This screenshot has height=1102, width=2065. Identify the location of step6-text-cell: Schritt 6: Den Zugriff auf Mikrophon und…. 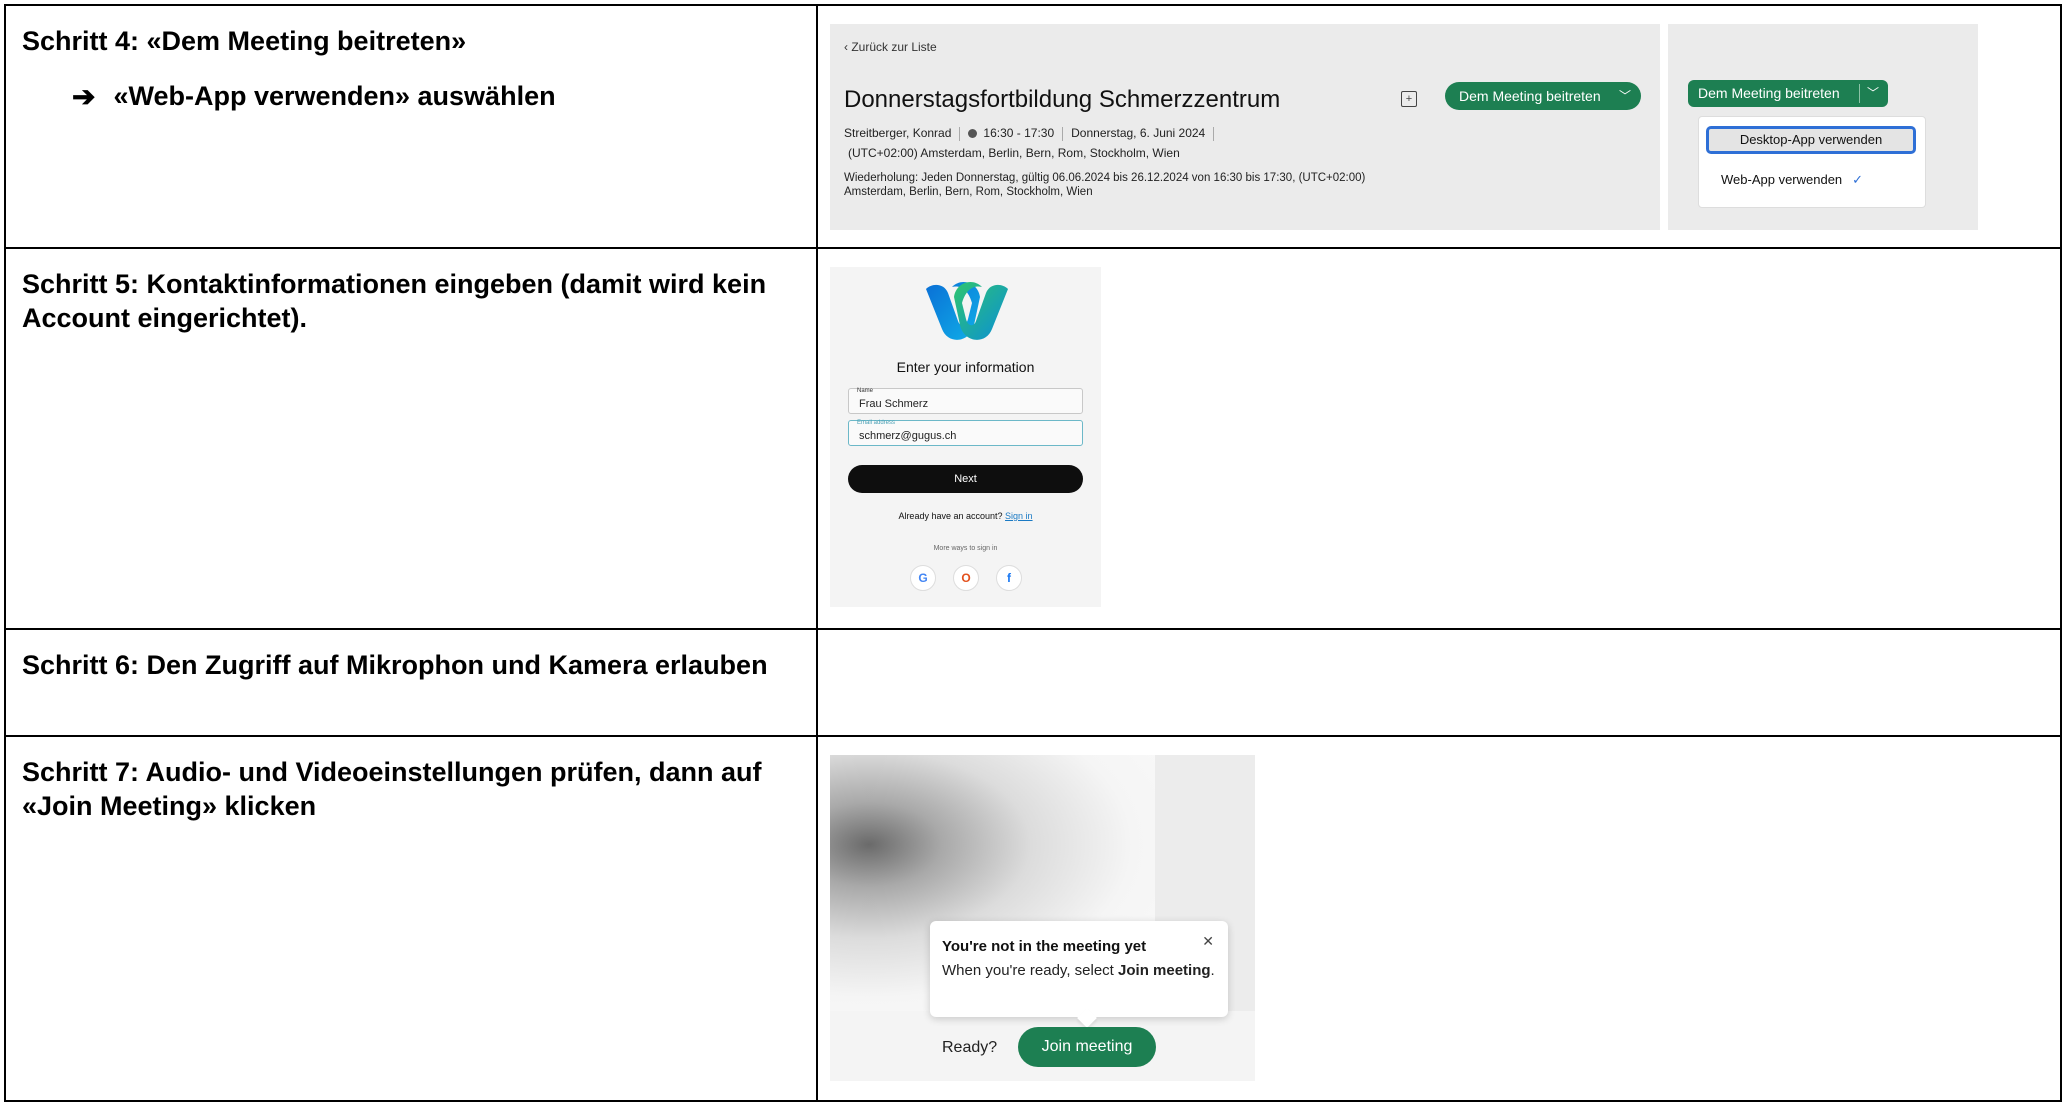
(411, 682).